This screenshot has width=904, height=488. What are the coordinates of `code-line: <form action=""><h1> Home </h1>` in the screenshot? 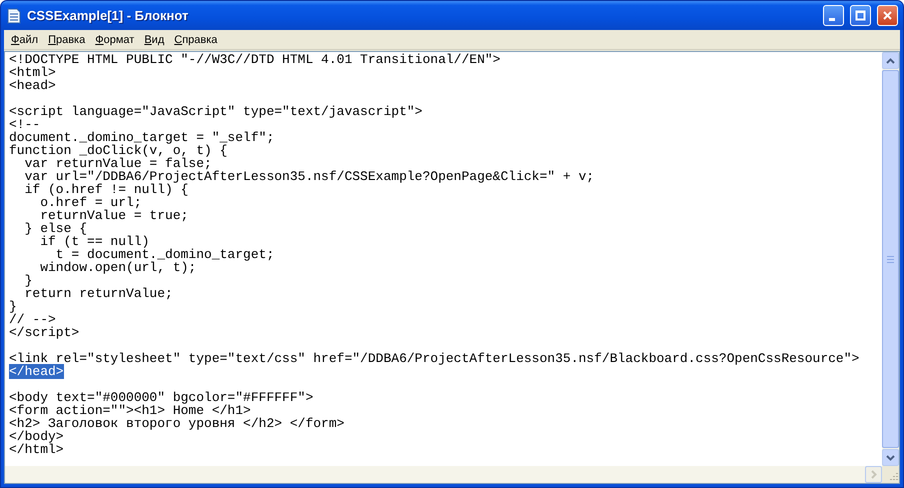 It's located at (130, 410).